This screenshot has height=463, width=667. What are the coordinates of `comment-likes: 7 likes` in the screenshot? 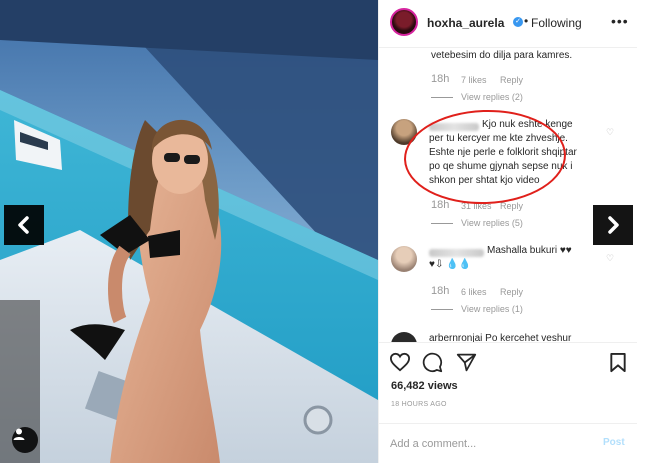 It's located at (474, 80).